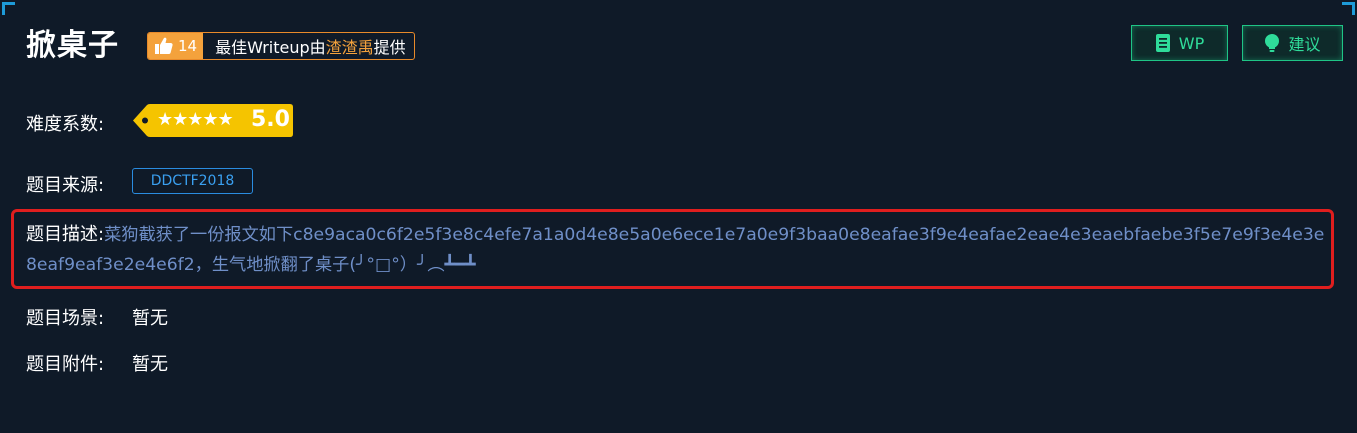  What do you see at coordinates (192, 181) in the screenshot?
I see `source-tag: DDCTF2018` at bounding box center [192, 181].